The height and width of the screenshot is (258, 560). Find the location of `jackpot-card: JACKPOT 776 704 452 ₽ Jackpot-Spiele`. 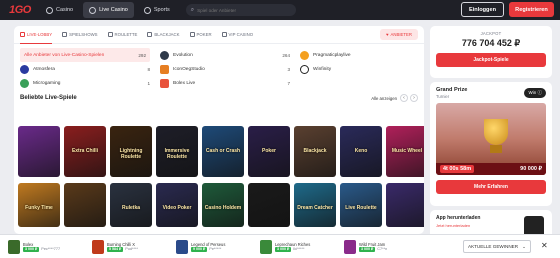

jackpot-card: JACKPOT 776 704 452 ₽ Jackpot-Spiele is located at coordinates (491, 52).